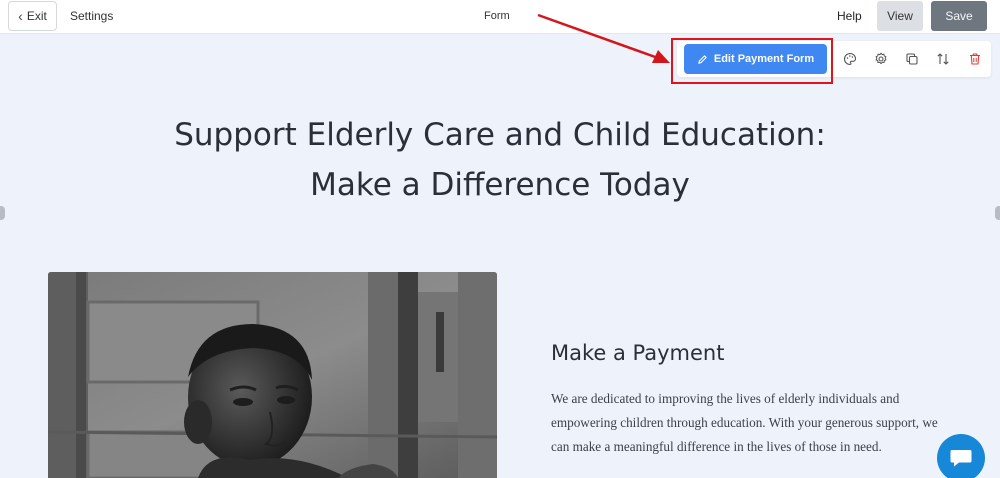 This screenshot has height=478, width=1000. I want to click on trash-icon, so click(975, 59).